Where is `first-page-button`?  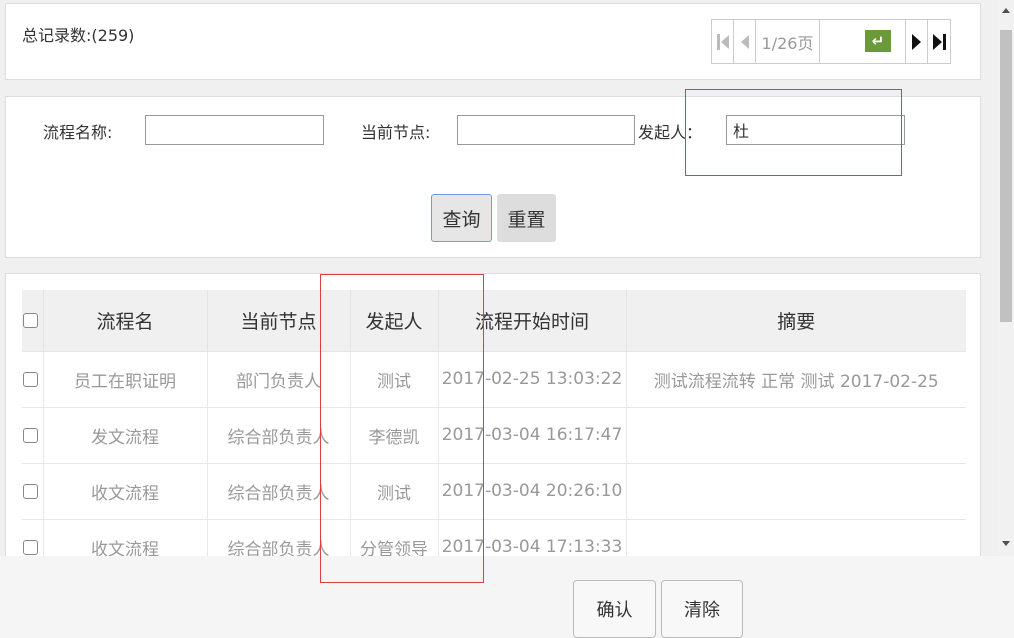
first-page-button is located at coordinates (723, 41).